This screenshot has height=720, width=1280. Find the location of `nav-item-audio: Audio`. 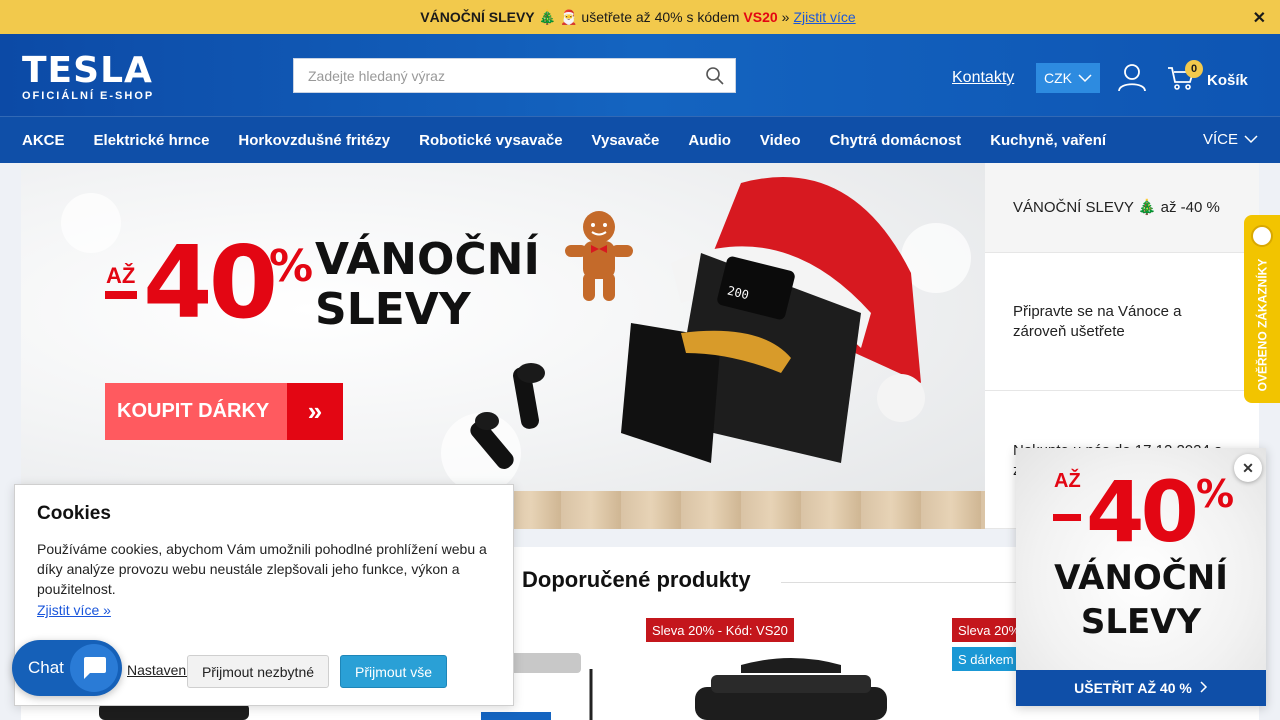

nav-item-audio: Audio is located at coordinates (709, 140).